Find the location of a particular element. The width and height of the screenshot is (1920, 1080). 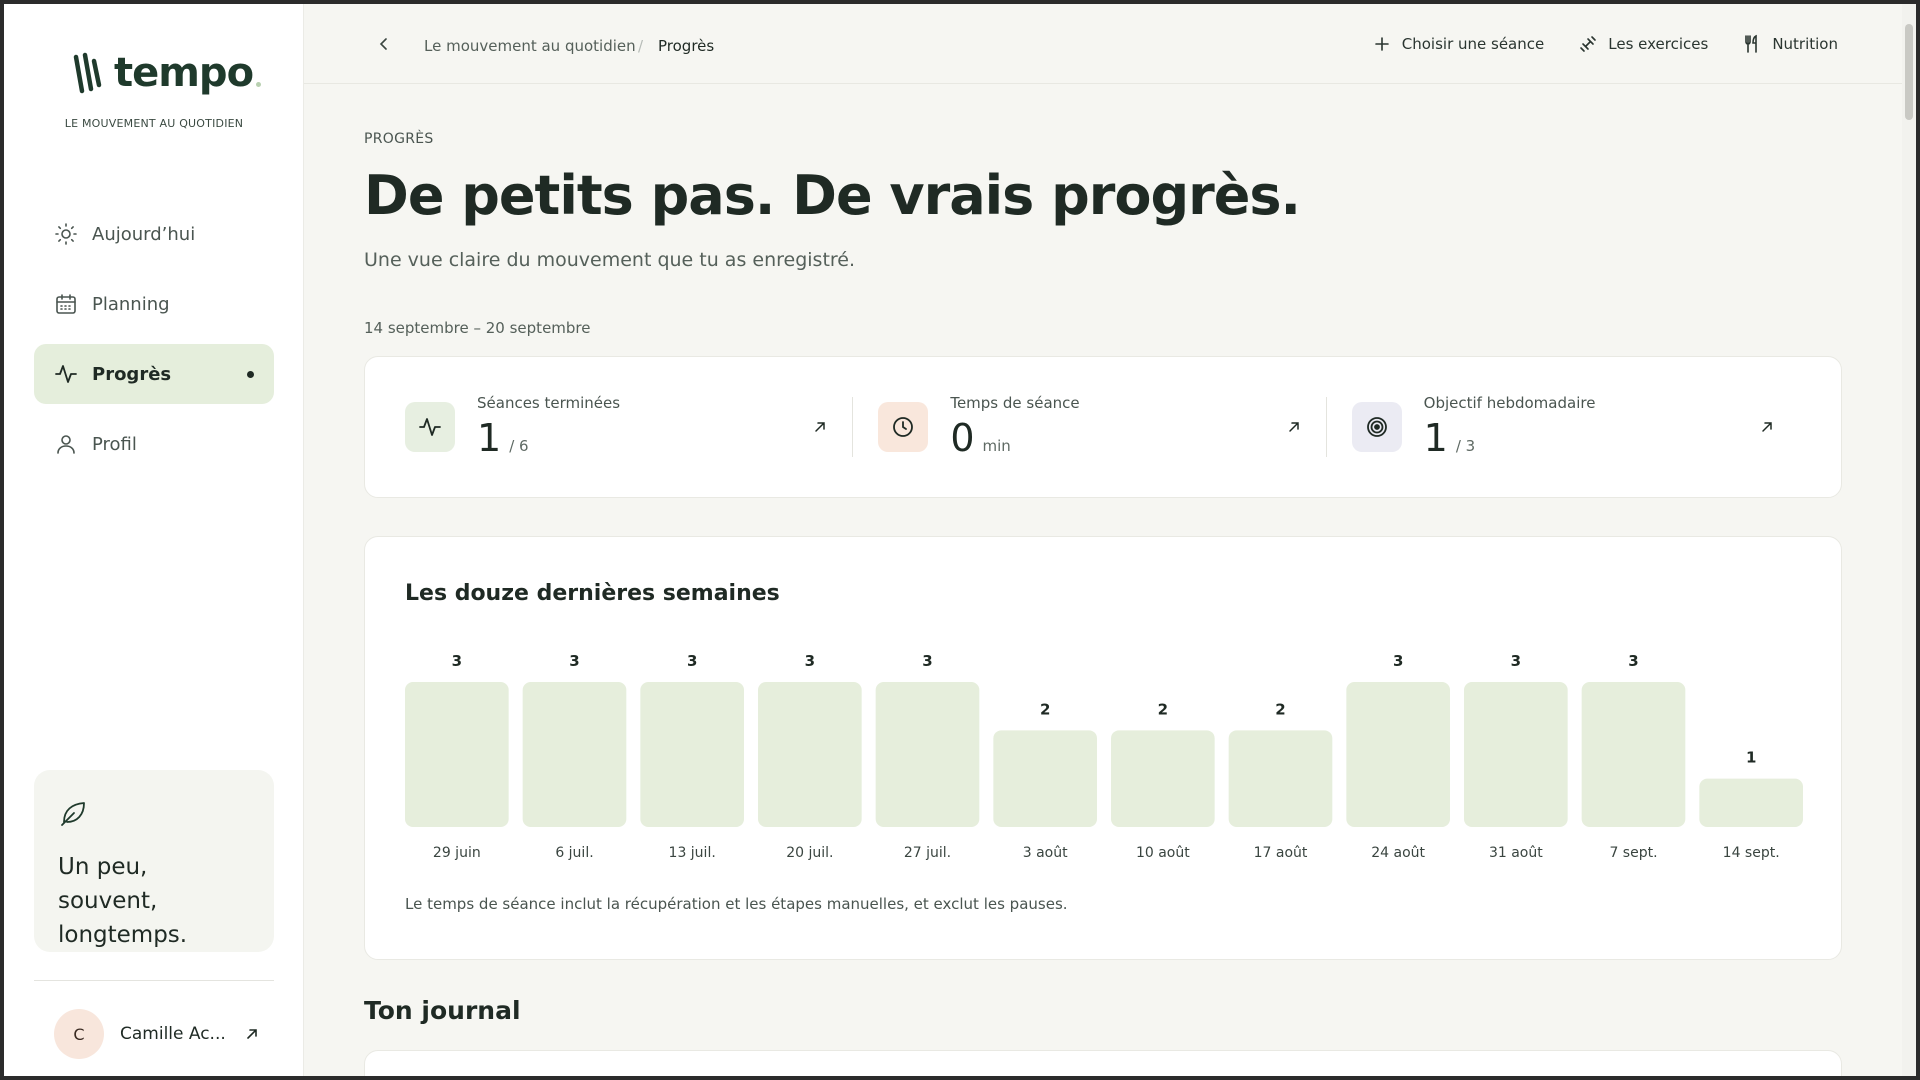

sidebar-item-planning: Planning is located at coordinates (154, 304).